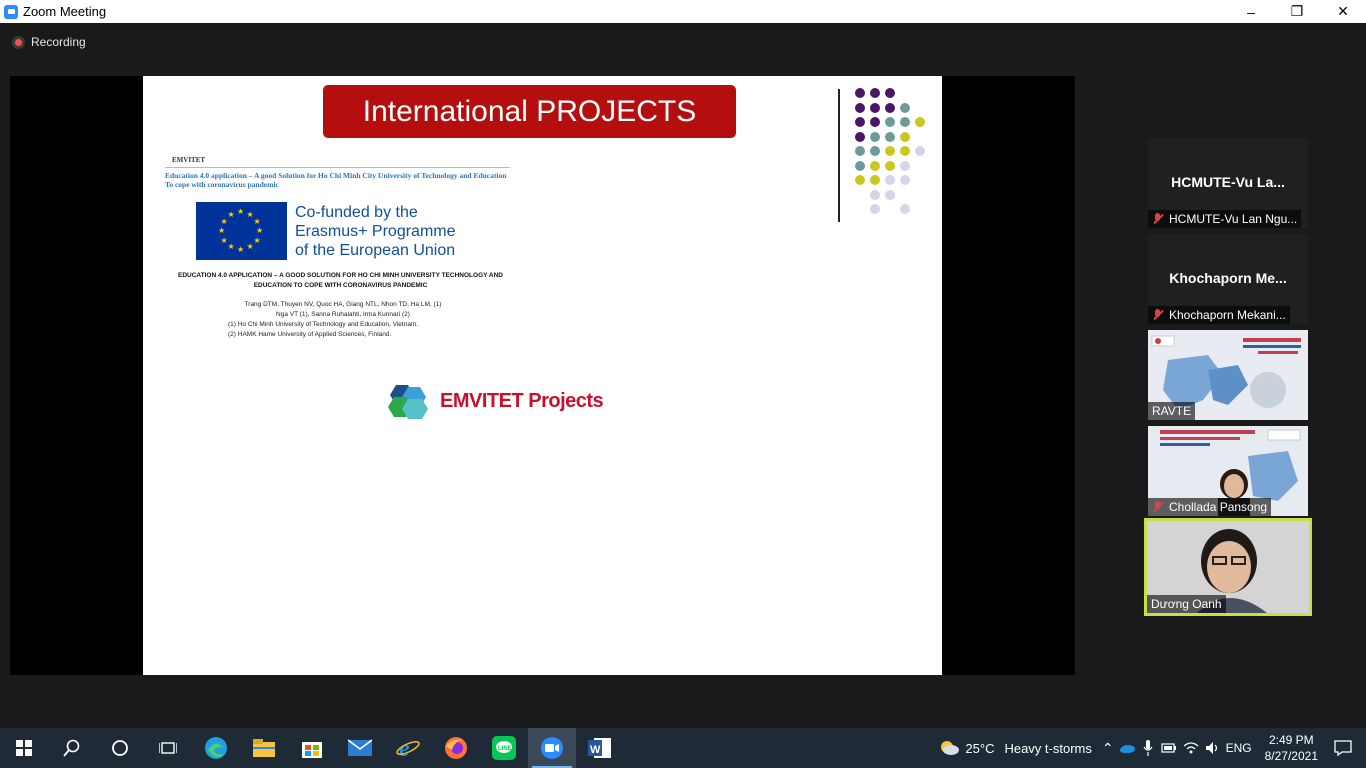 This screenshot has height=768, width=1366. I want to click on language-indicator: ENG, so click(1239, 748).